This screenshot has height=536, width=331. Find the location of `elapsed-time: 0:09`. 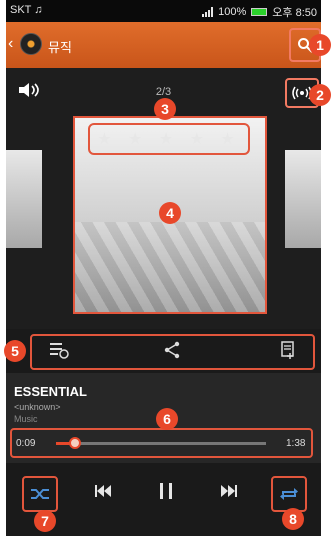

elapsed-time: 0:09 is located at coordinates (26, 443).